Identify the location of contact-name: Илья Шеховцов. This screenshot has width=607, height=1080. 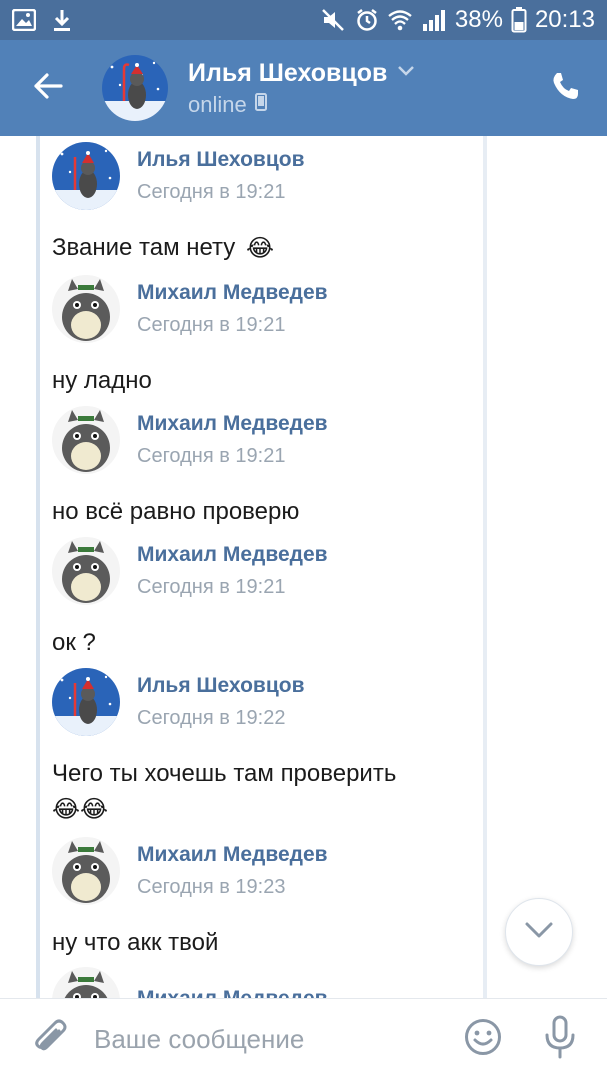
(287, 73).